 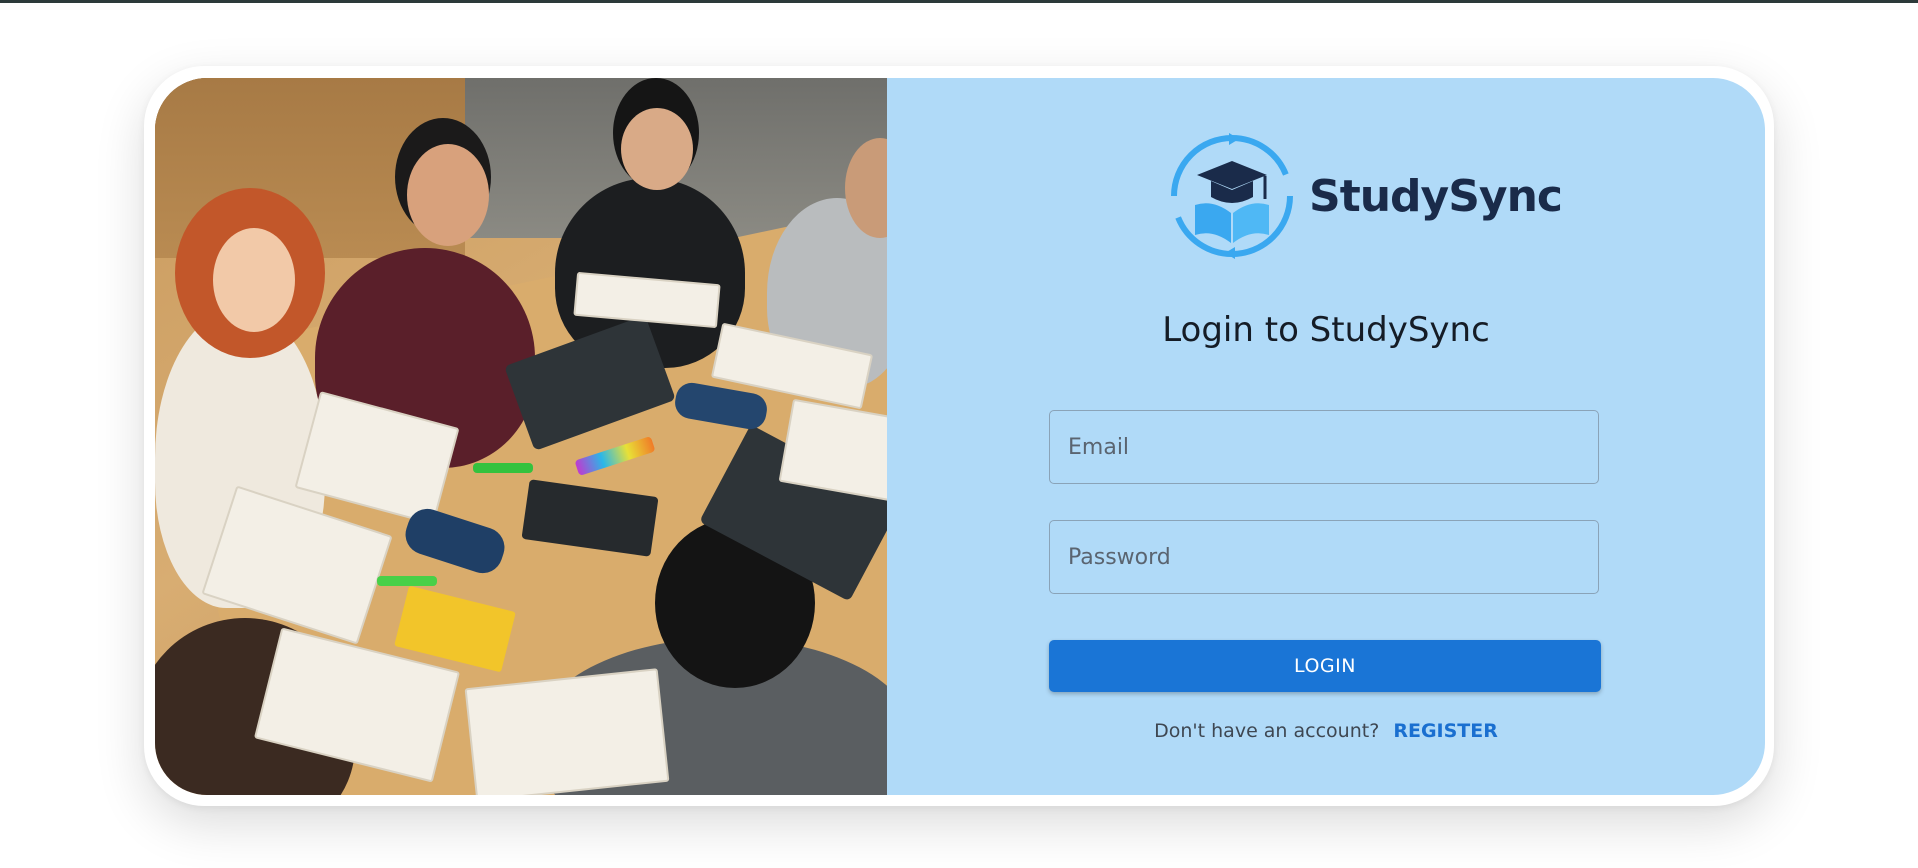 I want to click on brand-name: StudySync, so click(x=1436, y=196).